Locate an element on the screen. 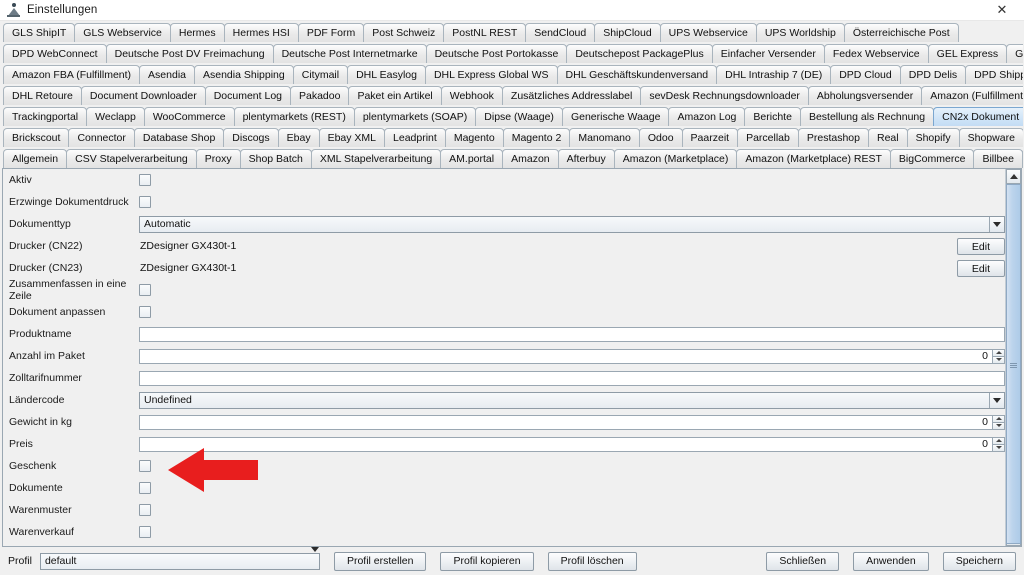 This screenshot has width=1024, height=575. tab-pdf-form: PDF Form is located at coordinates (331, 32).